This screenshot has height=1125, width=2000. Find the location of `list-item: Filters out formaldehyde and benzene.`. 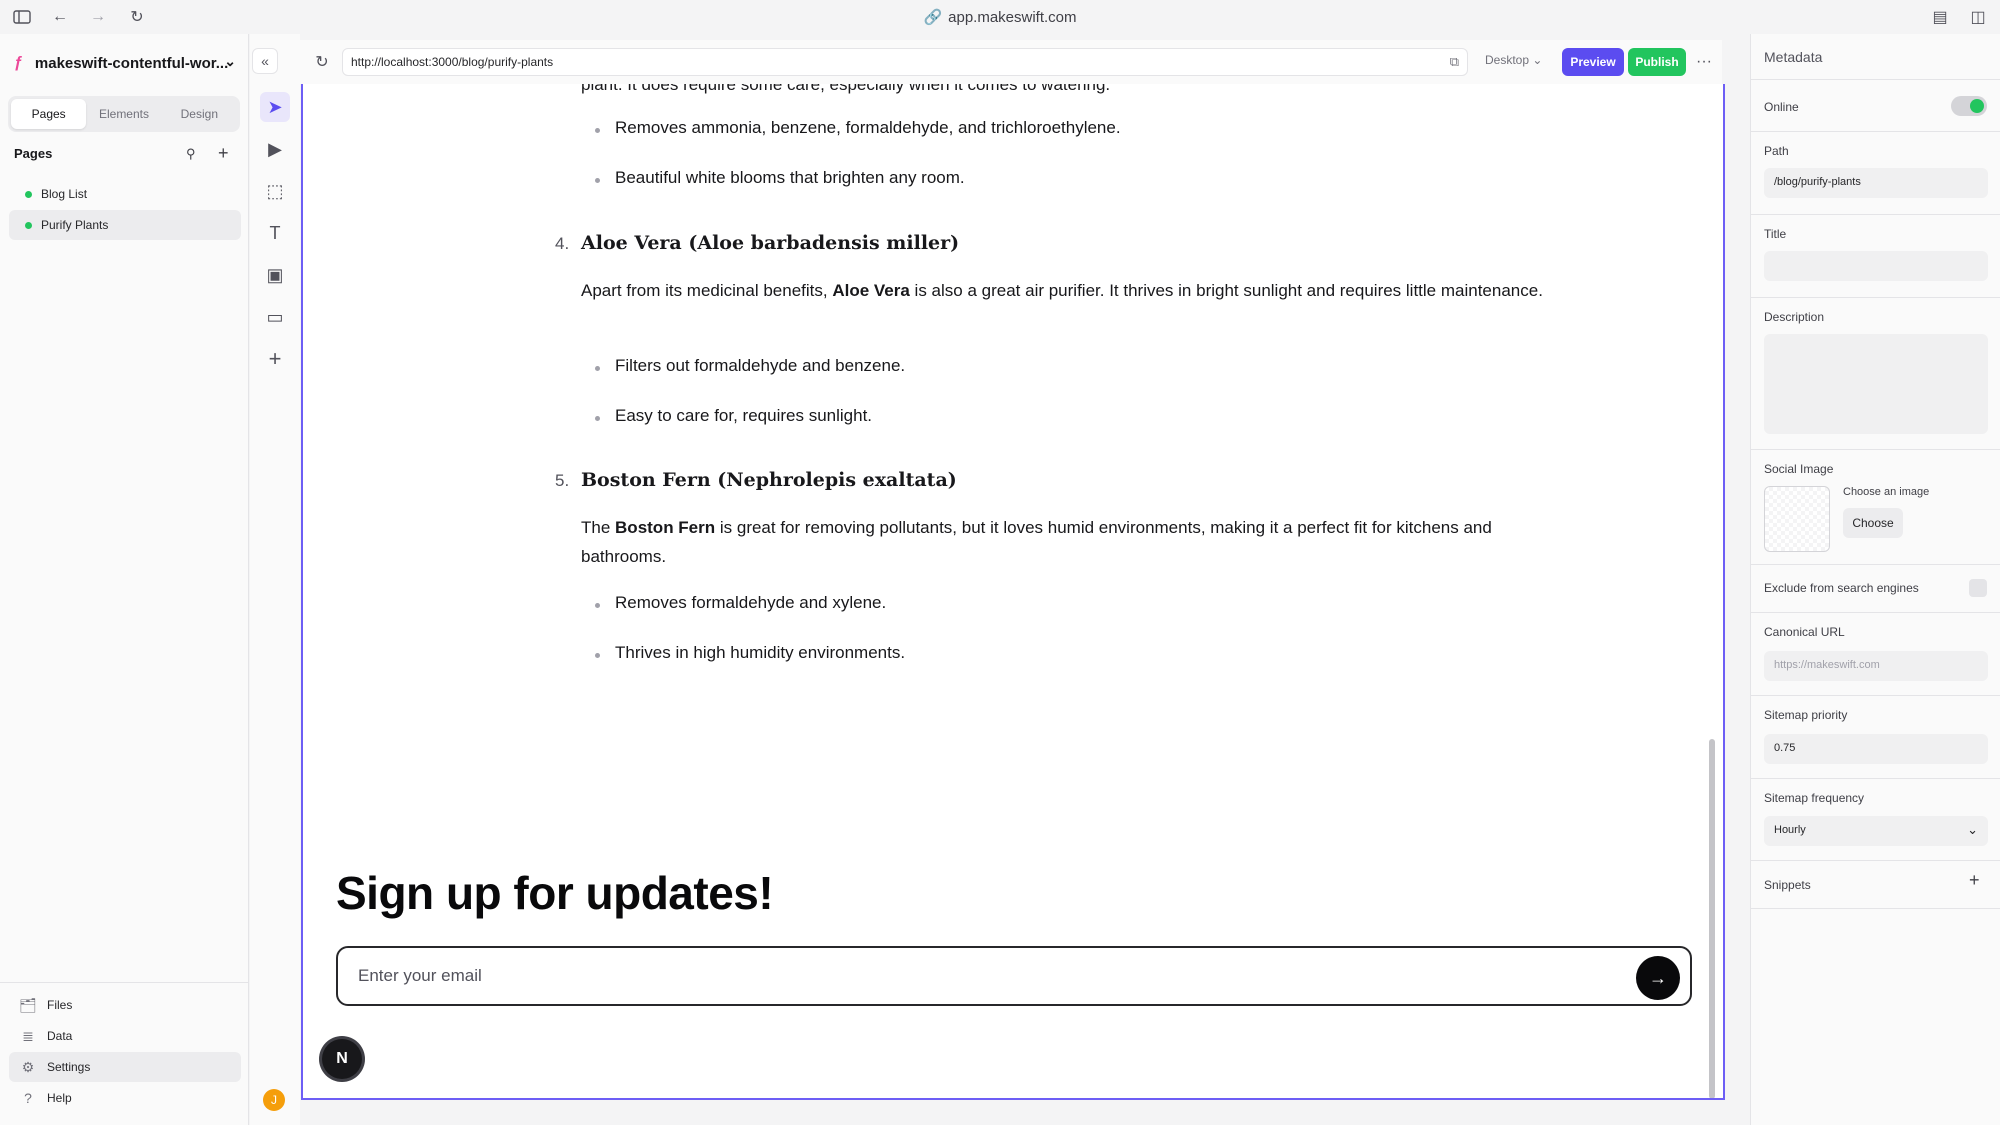

list-item: Filters out formaldehyde and benzene. is located at coordinates (750, 365).